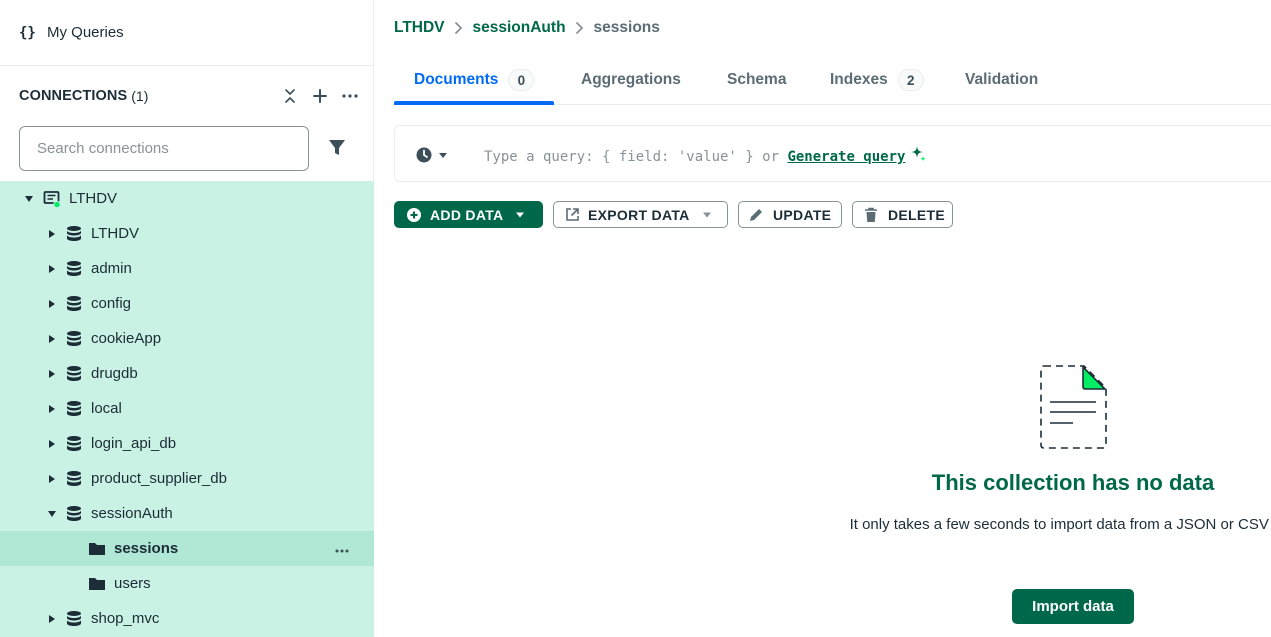 The image size is (1271, 637). I want to click on tab-label: Indexes, so click(859, 79).